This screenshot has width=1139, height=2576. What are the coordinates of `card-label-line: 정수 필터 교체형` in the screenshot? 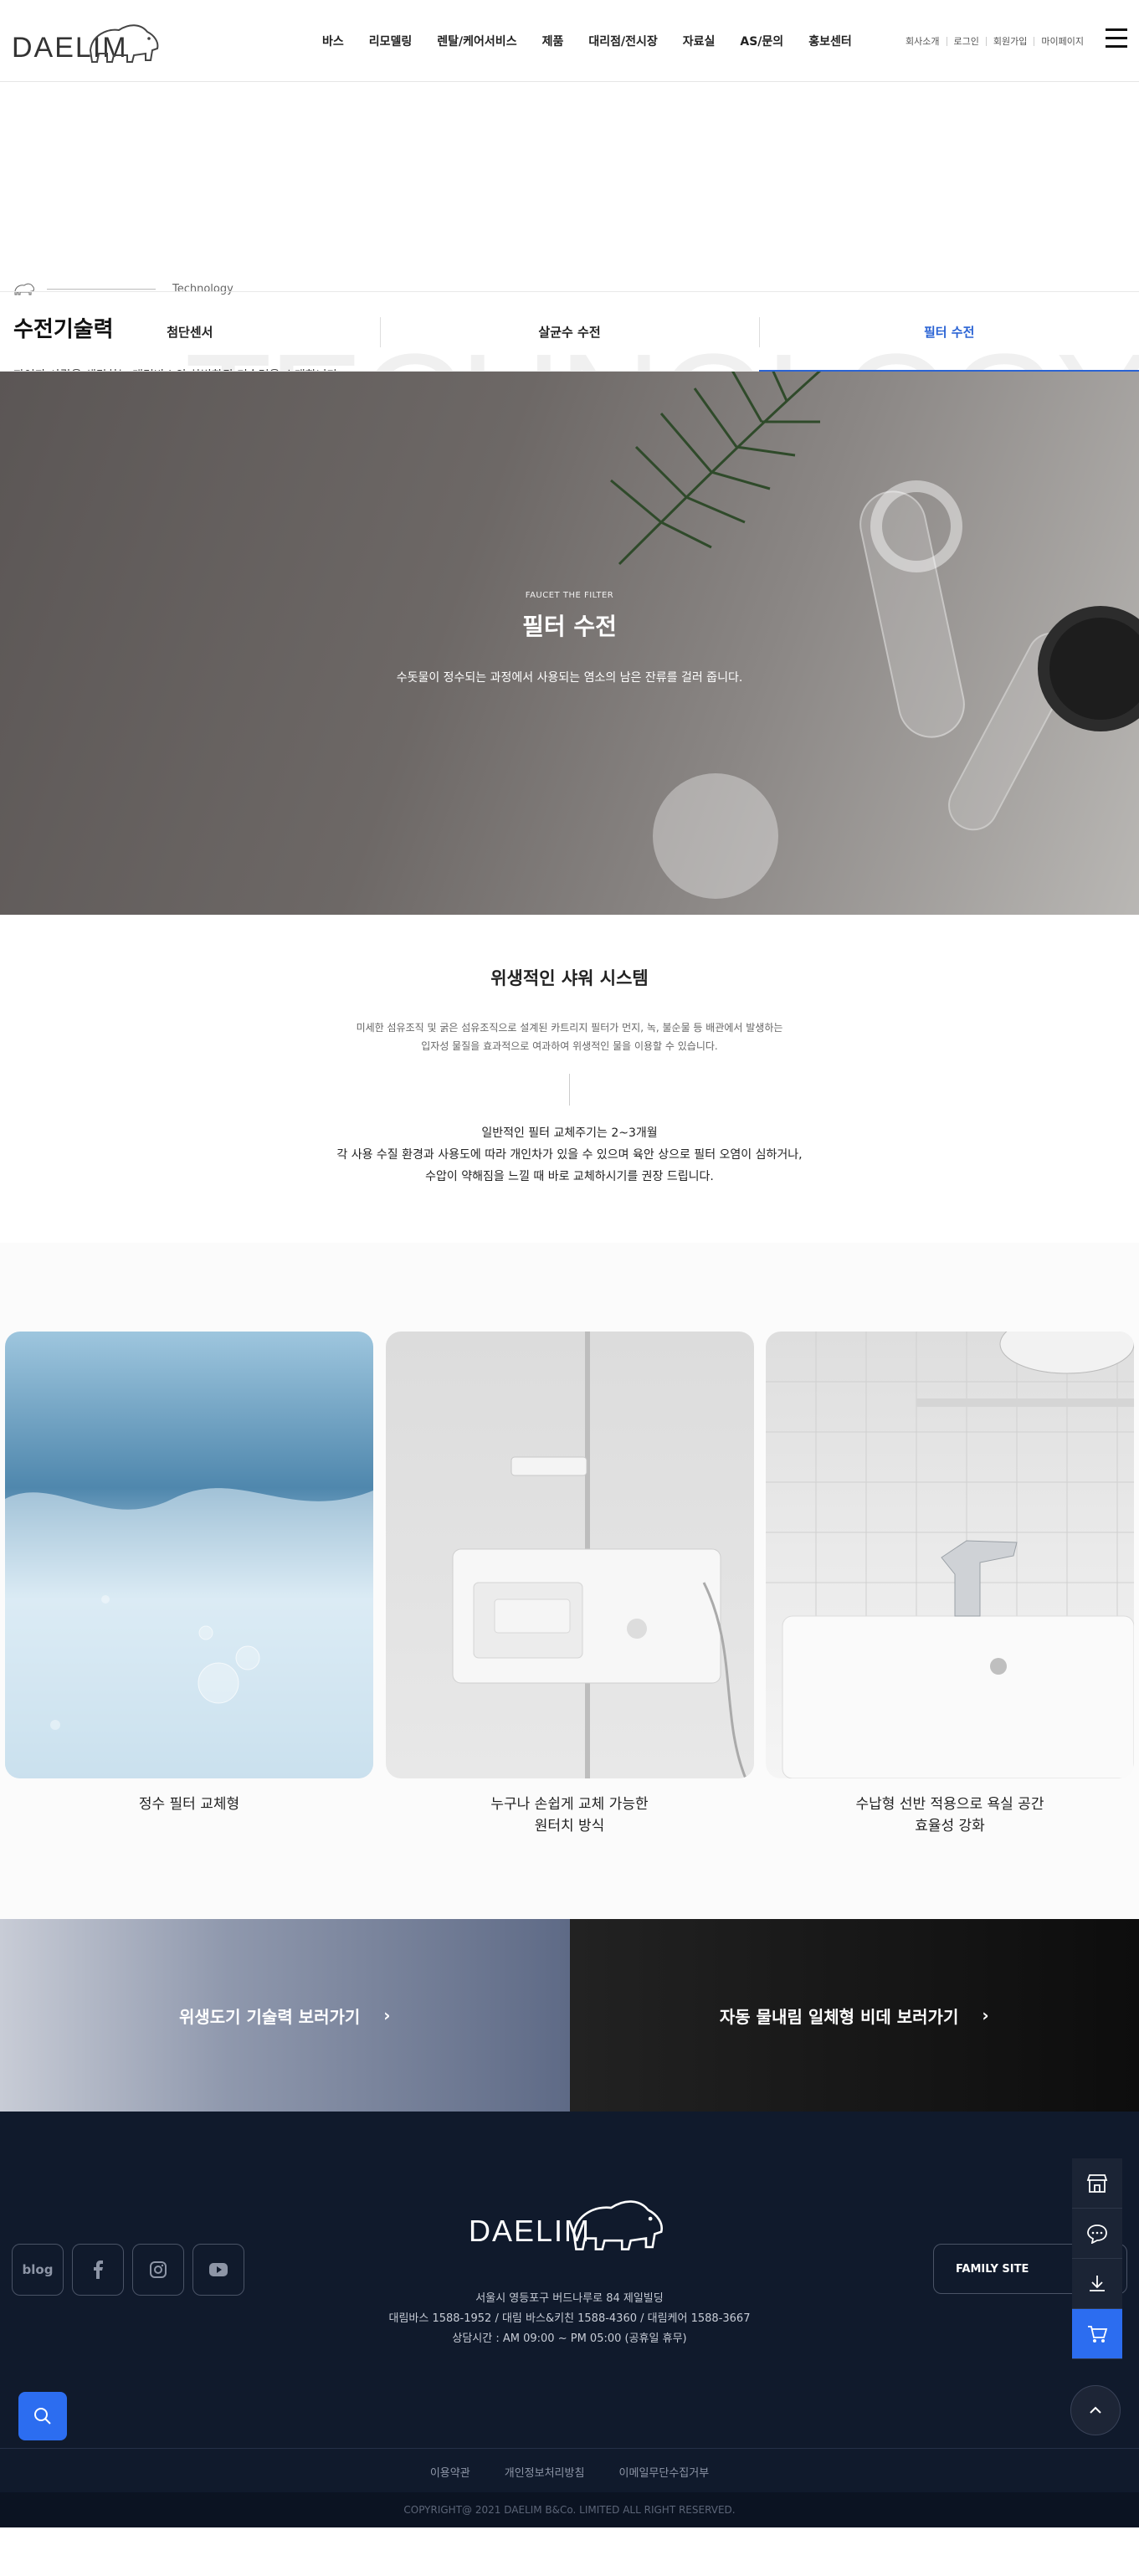 It's located at (189, 1804).